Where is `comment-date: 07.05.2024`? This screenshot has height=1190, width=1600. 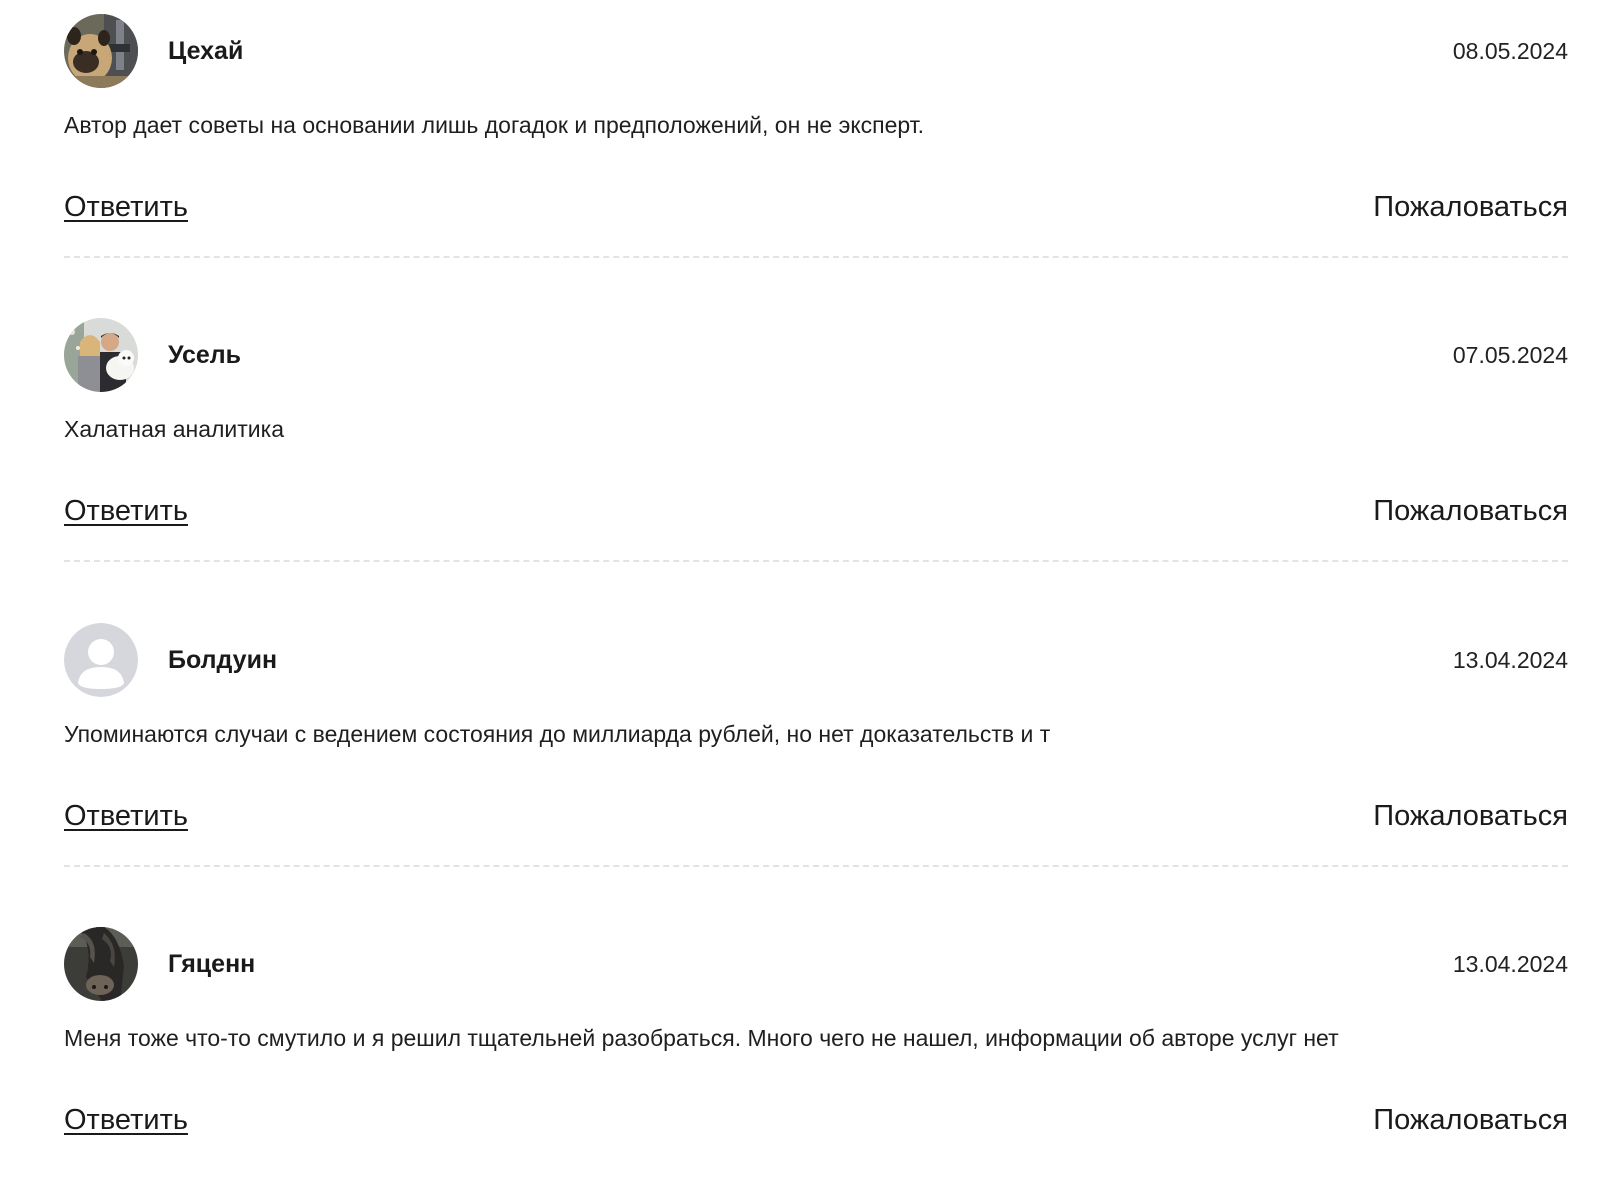 comment-date: 07.05.2024 is located at coordinates (1510, 355).